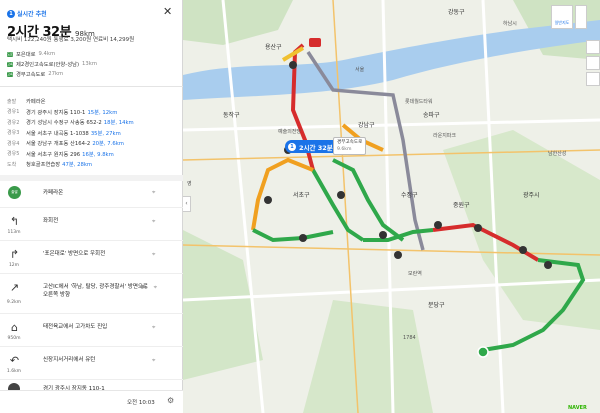  Describe the element at coordinates (14, 221) in the screenshot. I see `turn-left-icon: ↰` at that location.